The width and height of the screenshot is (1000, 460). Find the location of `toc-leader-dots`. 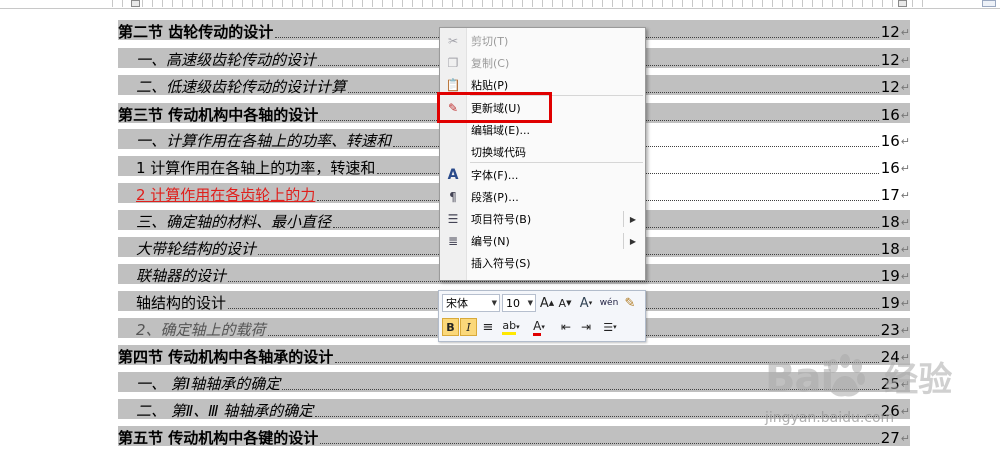

toc-leader-dots is located at coordinates (599, 436).